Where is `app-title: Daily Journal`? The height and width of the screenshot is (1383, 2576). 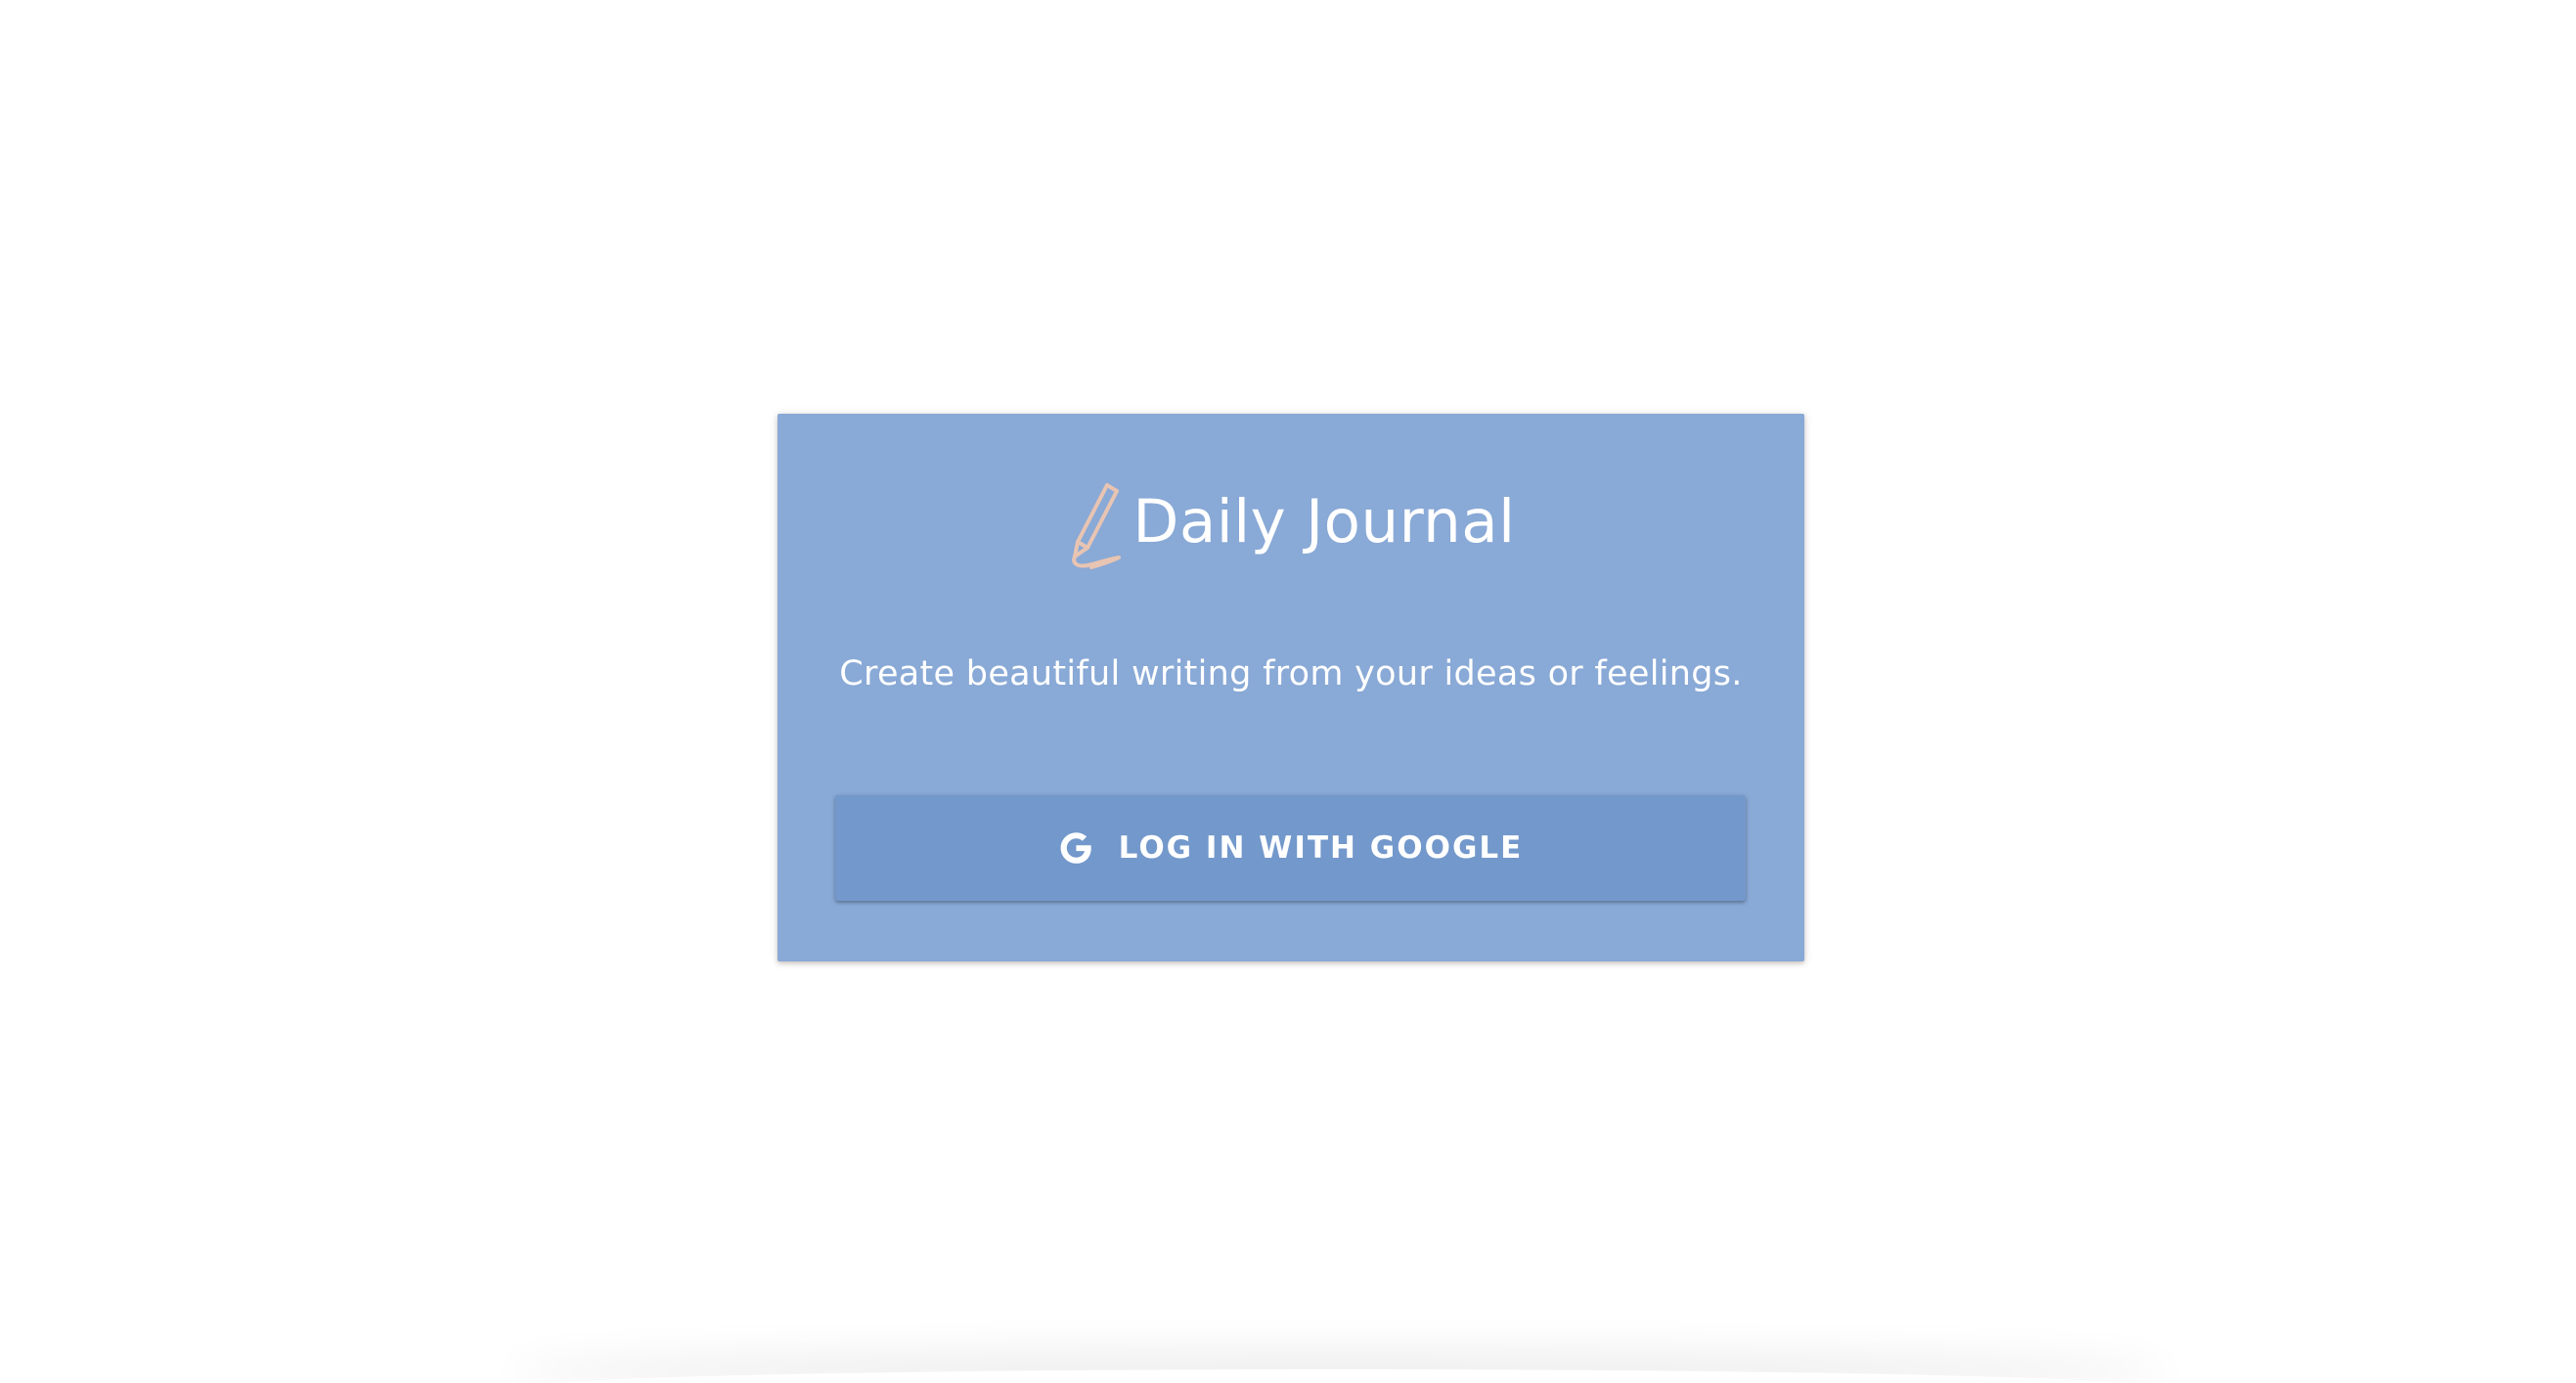 app-title: Daily Journal is located at coordinates (1324, 521).